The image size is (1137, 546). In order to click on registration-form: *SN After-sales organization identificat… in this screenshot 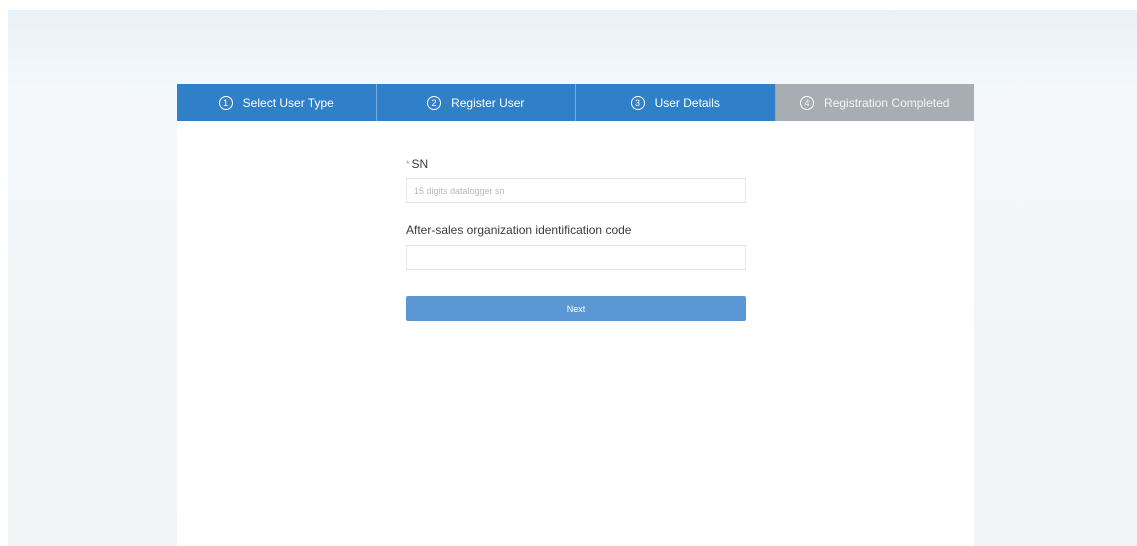, I will do `click(576, 238)`.